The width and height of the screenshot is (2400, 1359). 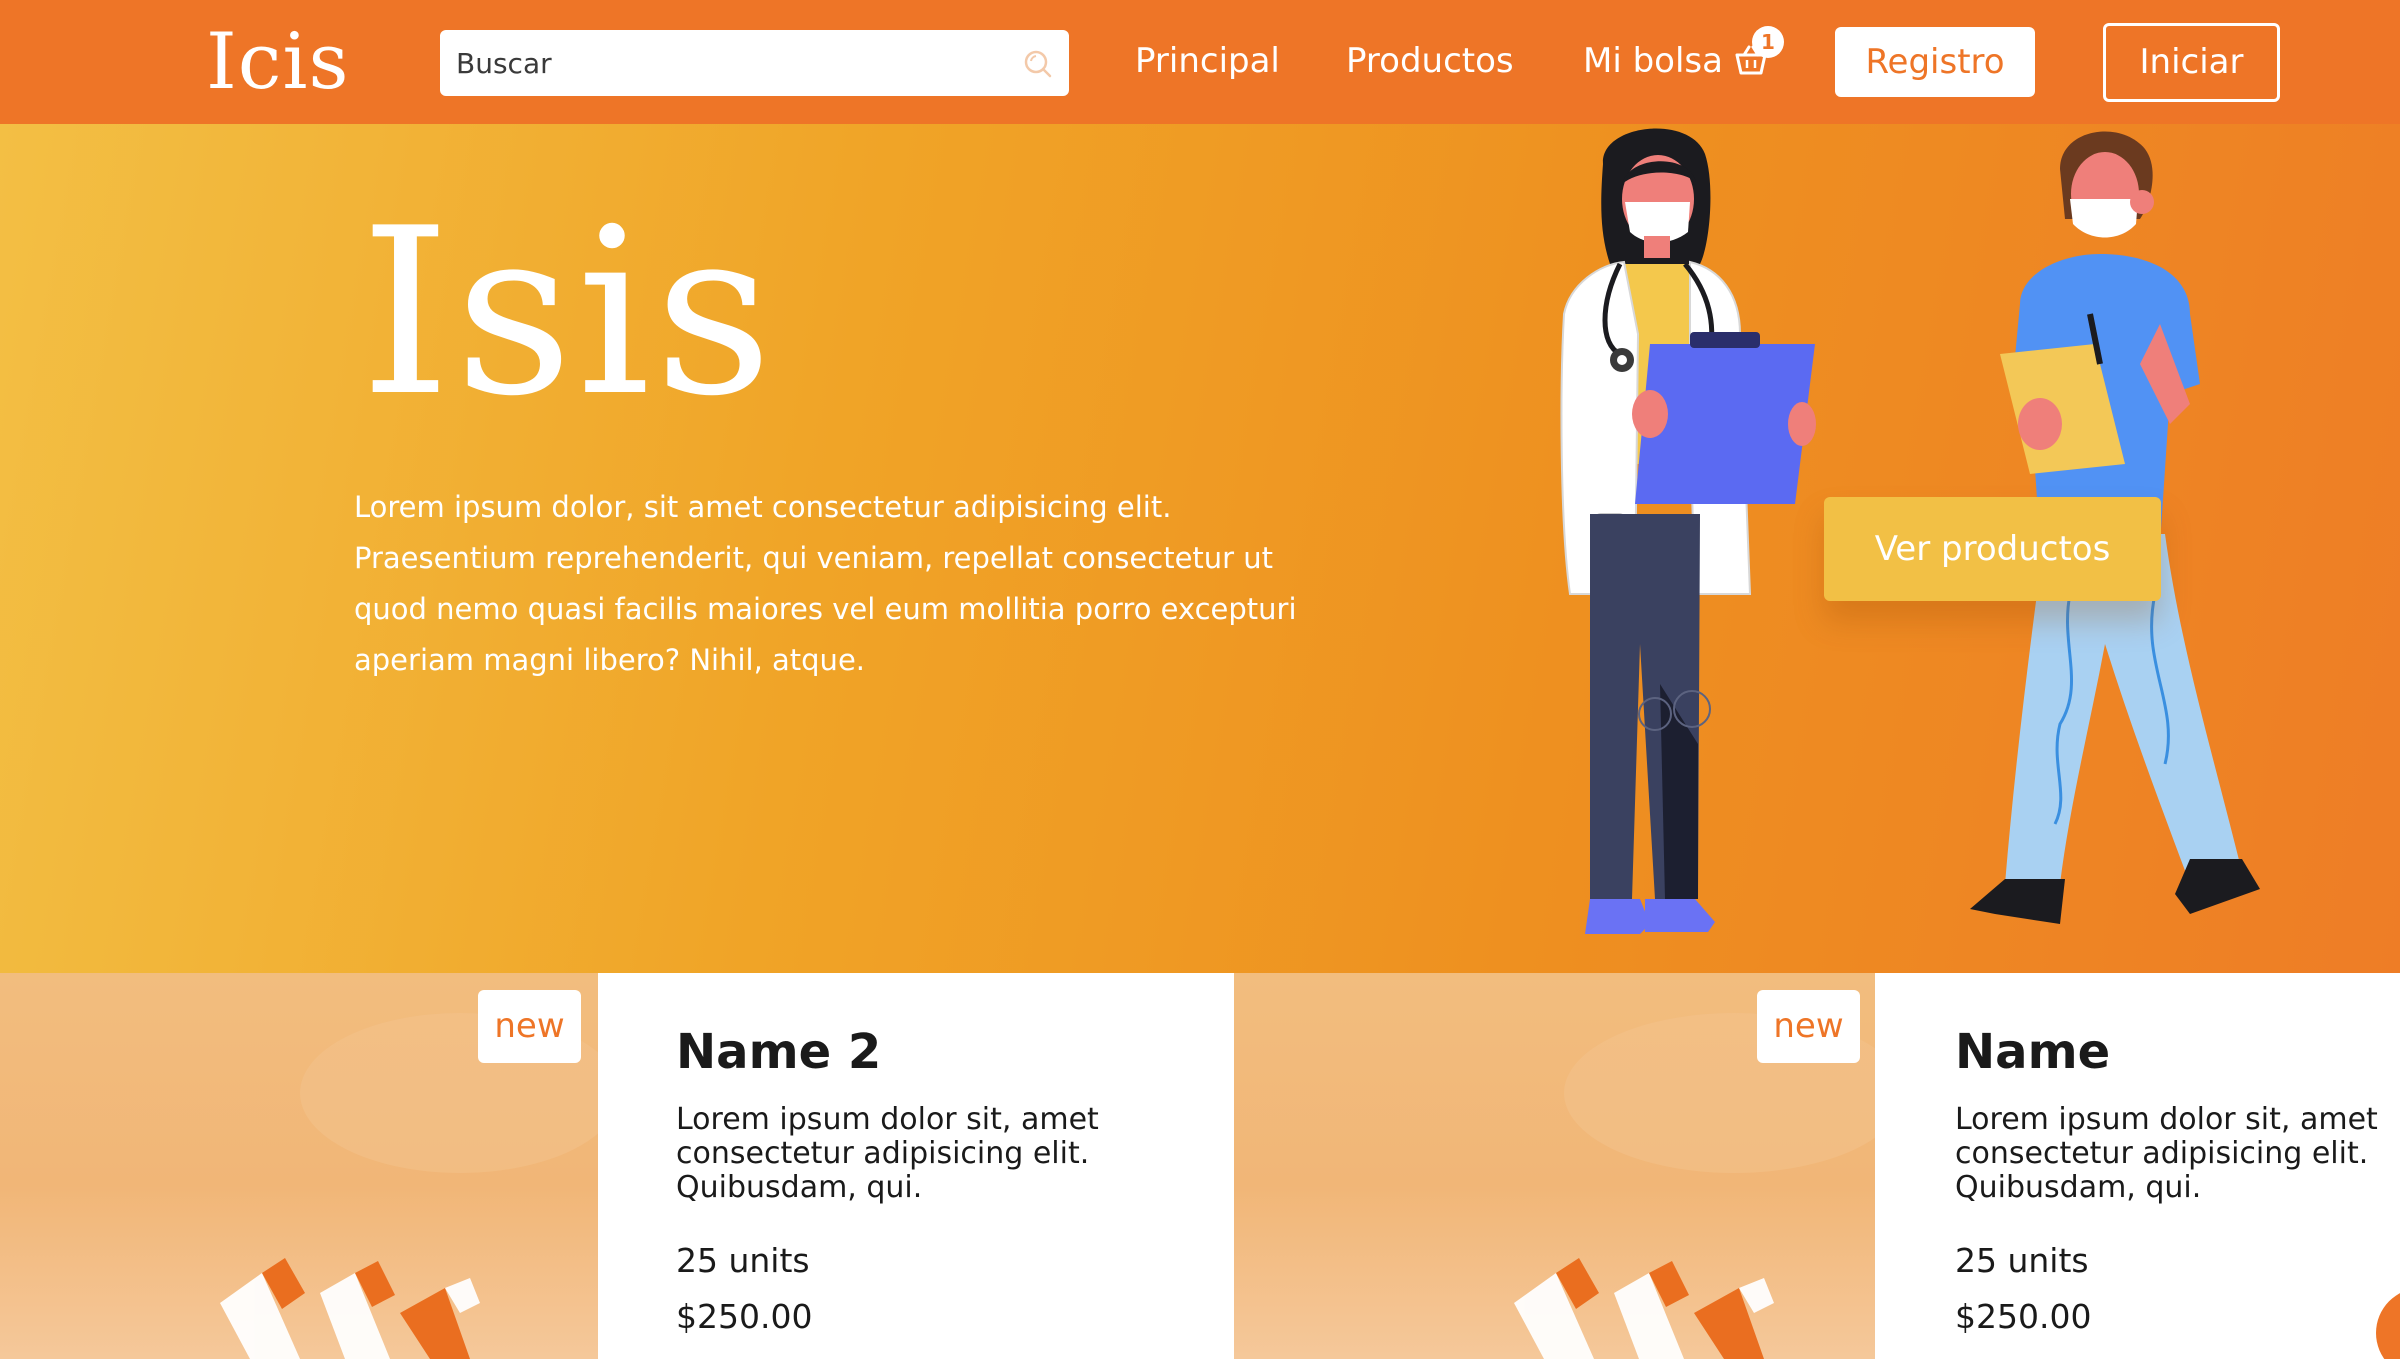 I want to click on search-icon, so click(x=1038, y=64).